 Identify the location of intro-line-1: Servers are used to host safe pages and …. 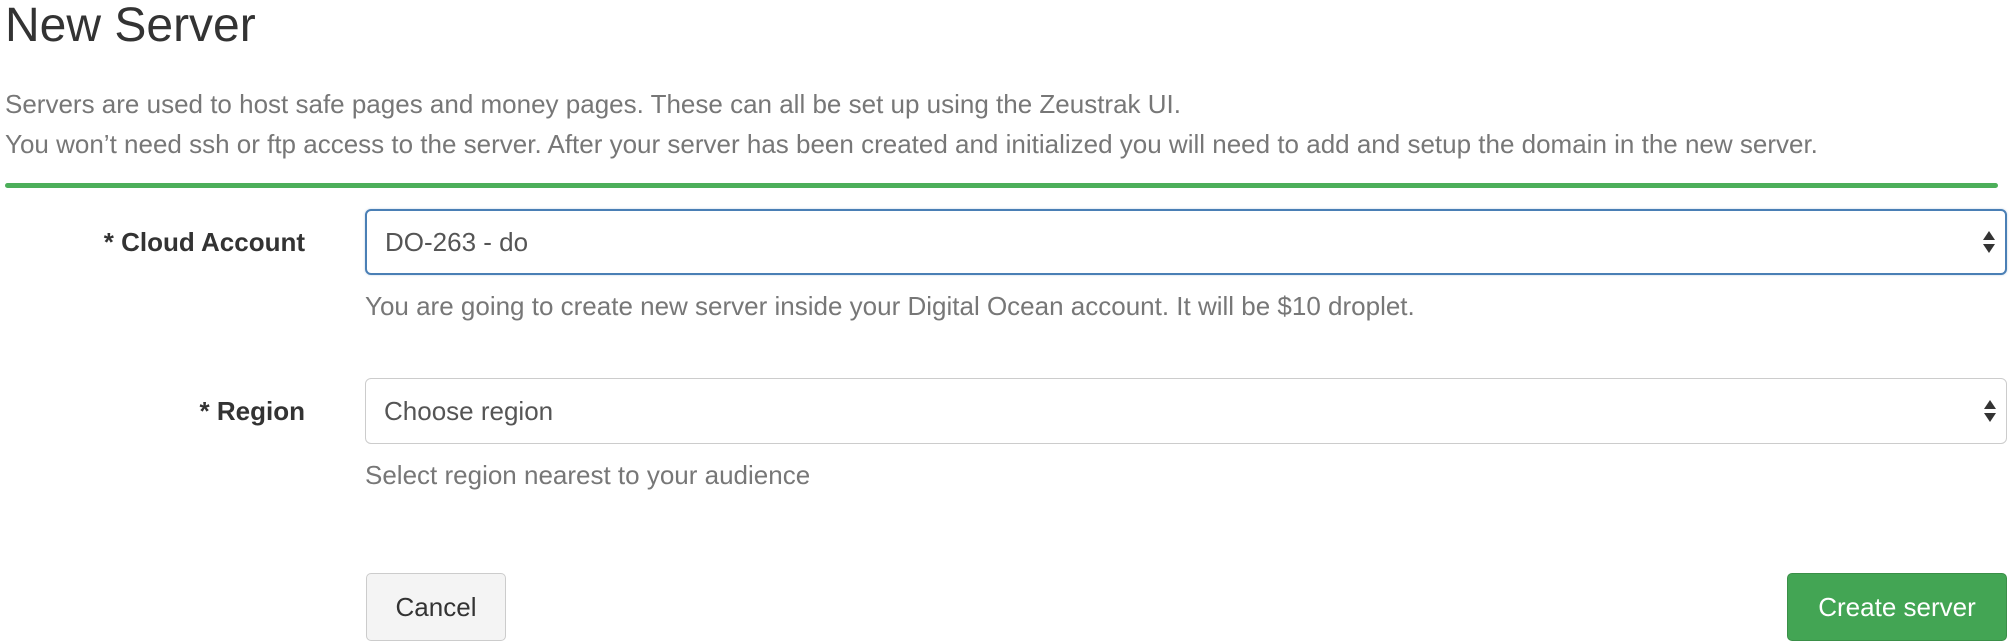
(593, 104).